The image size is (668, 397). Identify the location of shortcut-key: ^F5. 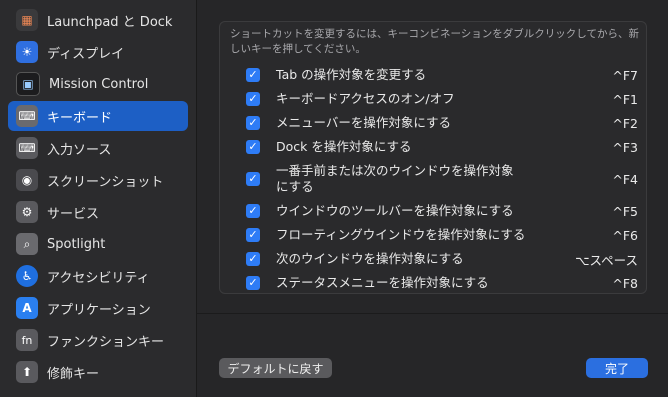
(625, 211).